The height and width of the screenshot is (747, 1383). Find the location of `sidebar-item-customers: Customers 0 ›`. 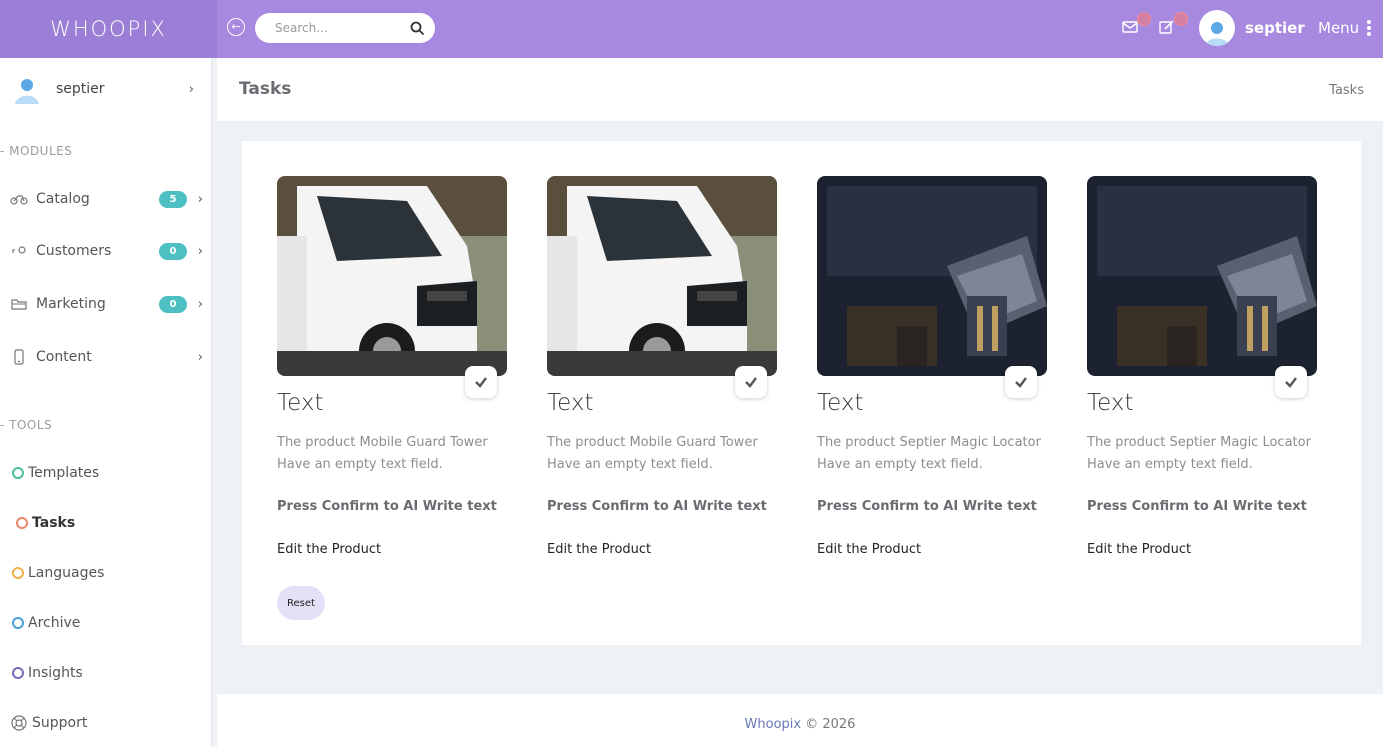

sidebar-item-customers: Customers 0 › is located at coordinates (107, 251).